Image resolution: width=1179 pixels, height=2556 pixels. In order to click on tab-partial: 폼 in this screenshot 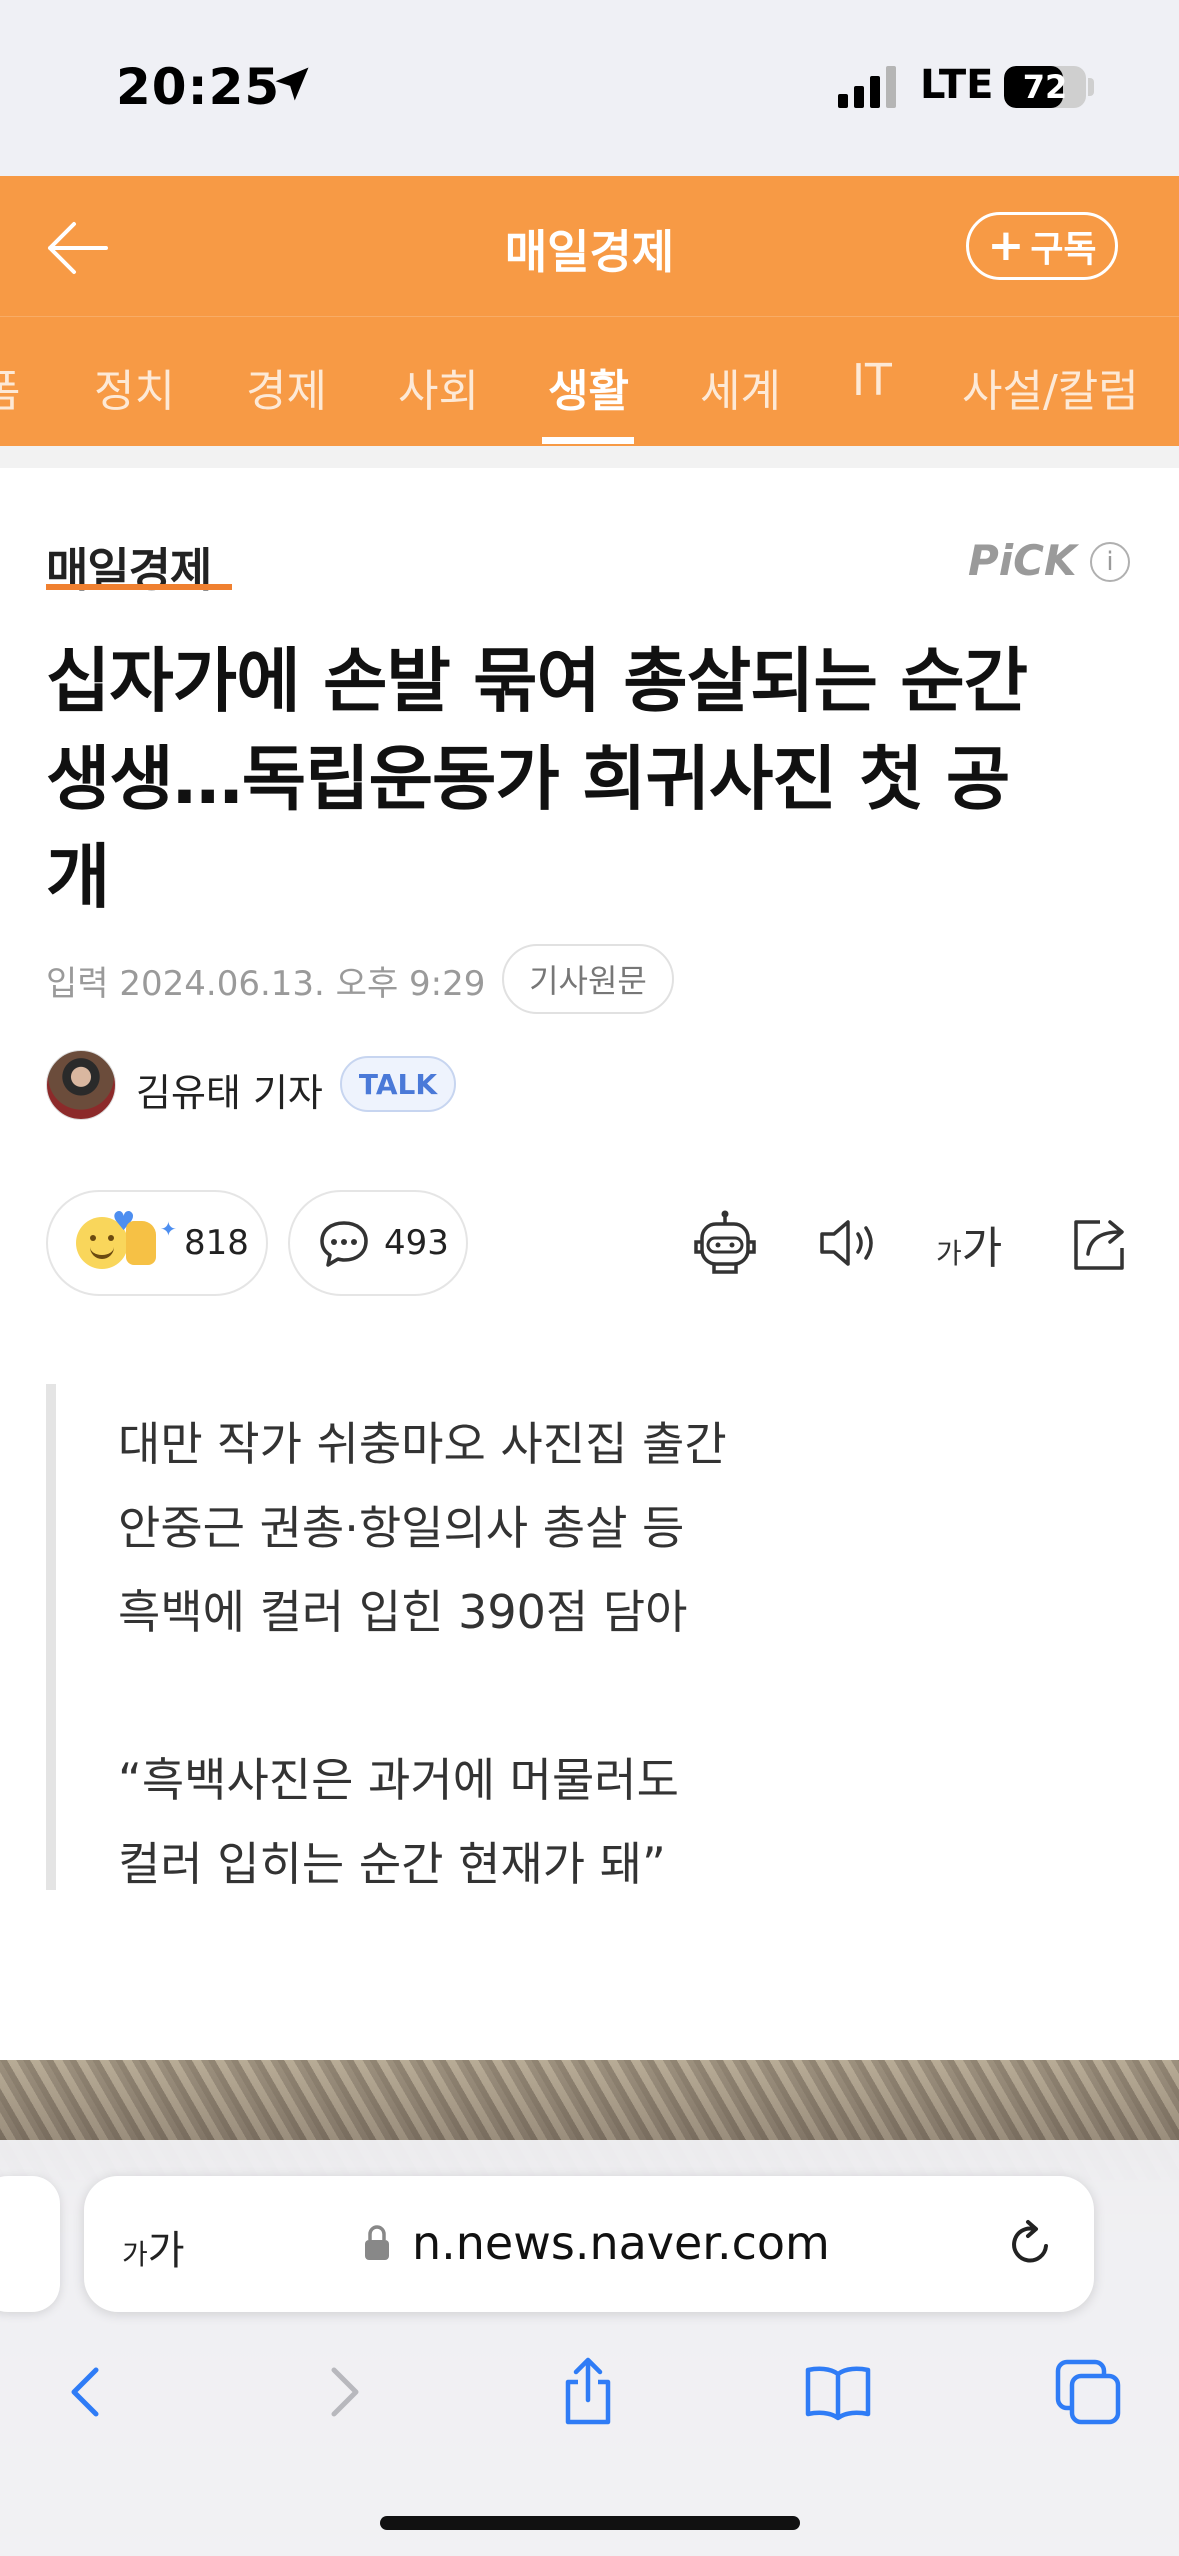, I will do `click(10, 387)`.